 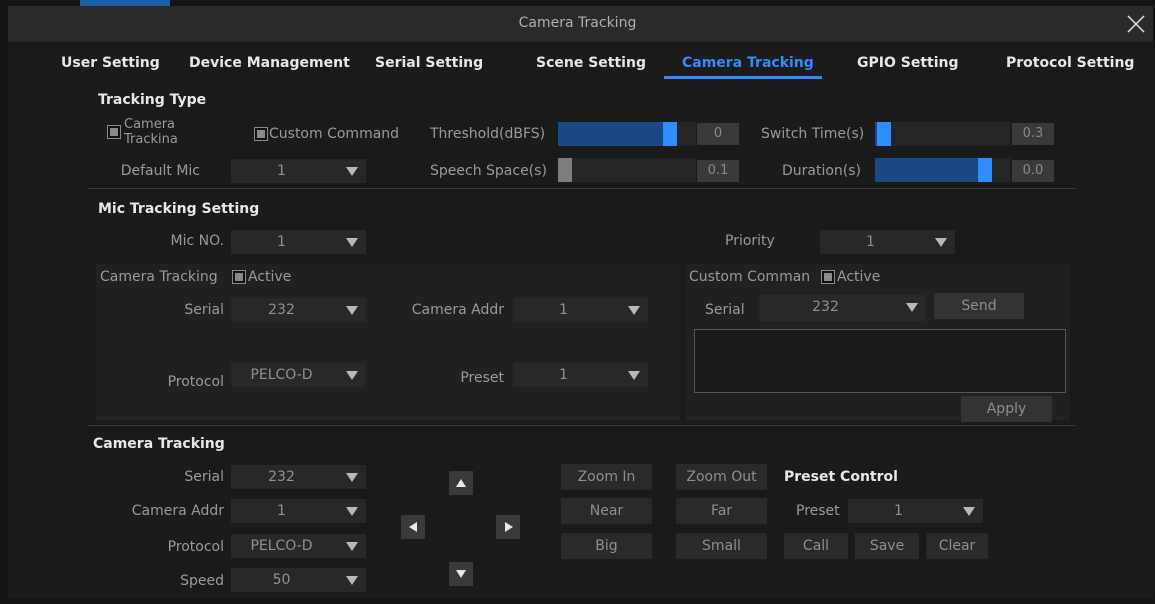 What do you see at coordinates (152, 100) in the screenshot?
I see `tracking-type-title: Tracking Type` at bounding box center [152, 100].